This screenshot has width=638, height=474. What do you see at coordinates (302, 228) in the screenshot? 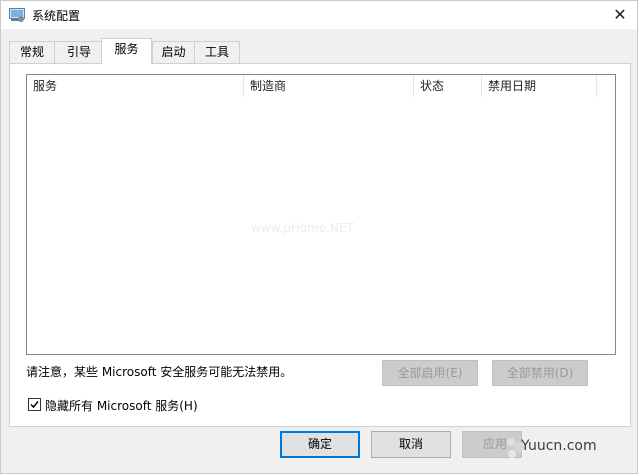
I see `watermark: www.pHome.NET` at bounding box center [302, 228].